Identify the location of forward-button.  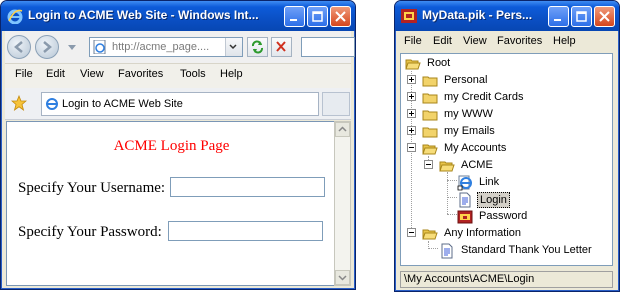
(47, 47).